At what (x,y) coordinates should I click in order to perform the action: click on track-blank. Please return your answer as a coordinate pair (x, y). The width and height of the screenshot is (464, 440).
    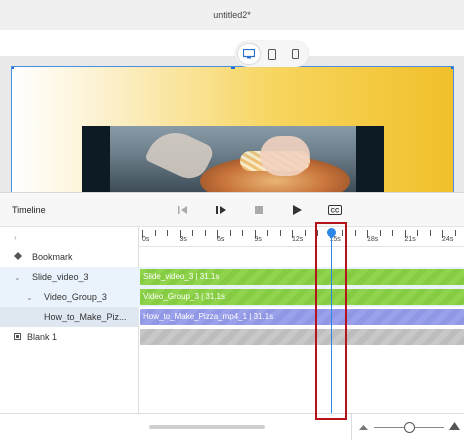
    Looking at the image, I should click on (301, 337).